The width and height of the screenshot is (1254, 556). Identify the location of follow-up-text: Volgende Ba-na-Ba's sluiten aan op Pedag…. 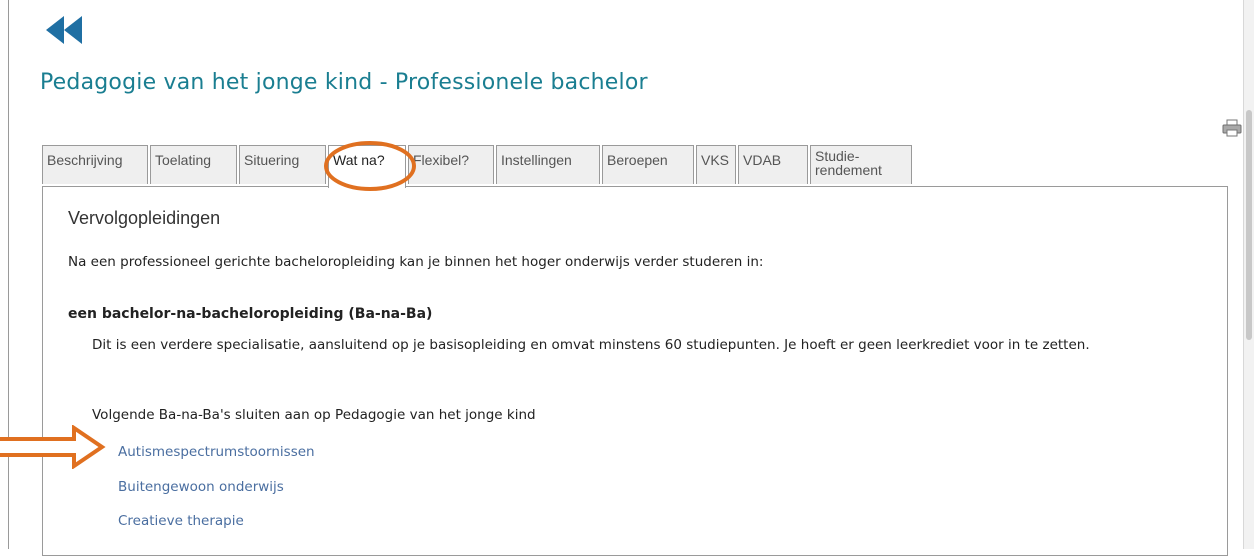
(314, 415).